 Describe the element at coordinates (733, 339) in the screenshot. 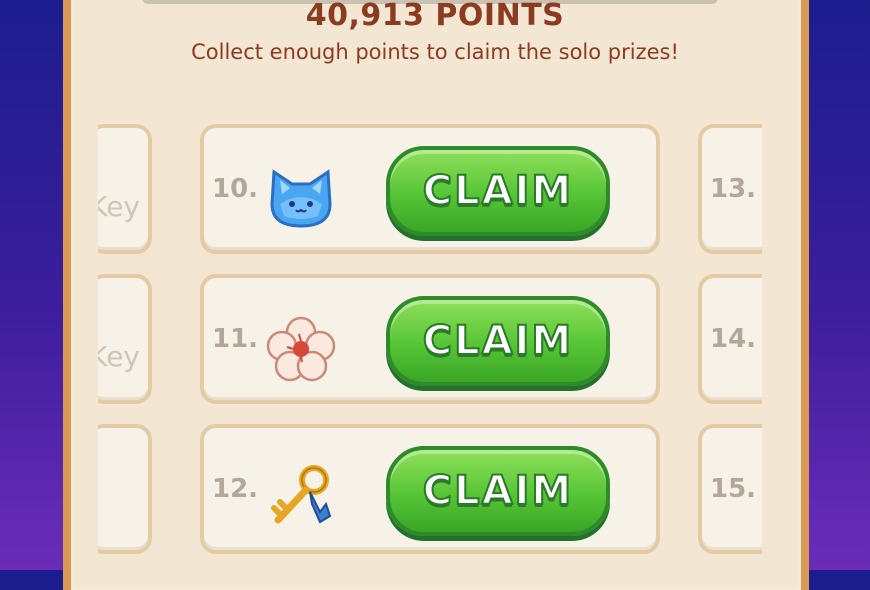

I see `prize-number: 14.` at that location.